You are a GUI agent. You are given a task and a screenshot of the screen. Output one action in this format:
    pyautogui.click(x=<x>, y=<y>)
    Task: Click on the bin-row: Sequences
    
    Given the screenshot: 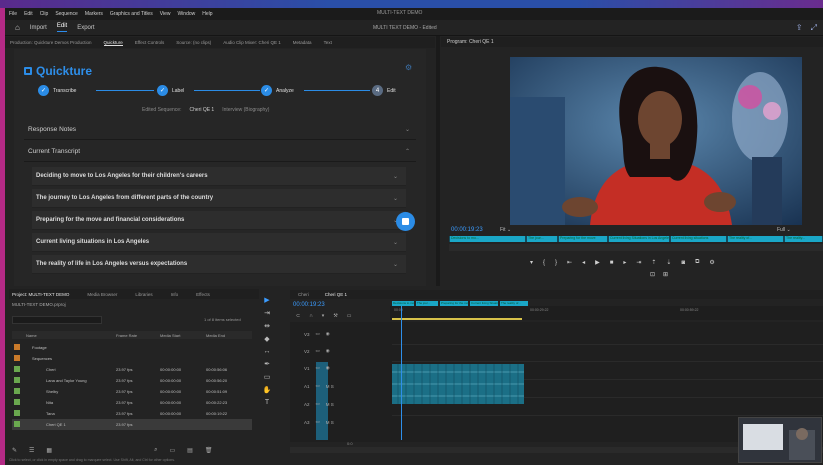 What is the action you would take?
    pyautogui.click(x=132, y=358)
    